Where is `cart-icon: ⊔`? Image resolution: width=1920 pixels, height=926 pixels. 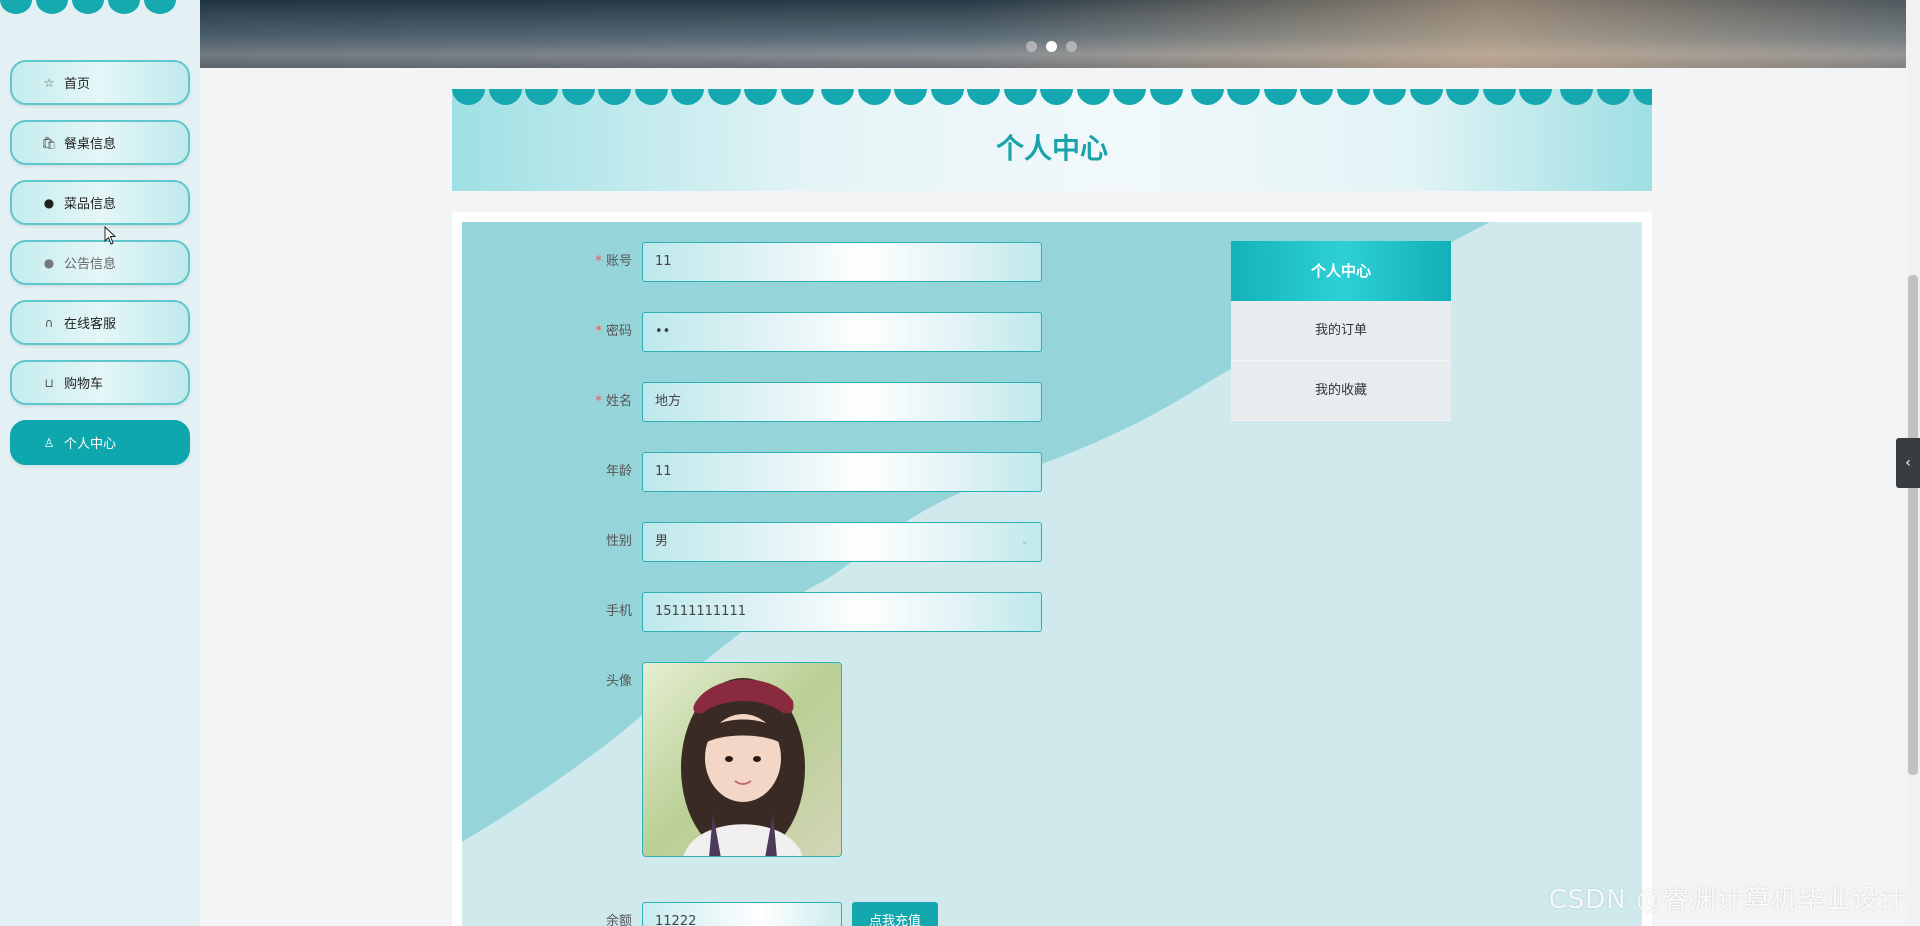
cart-icon: ⊔ is located at coordinates (49, 382).